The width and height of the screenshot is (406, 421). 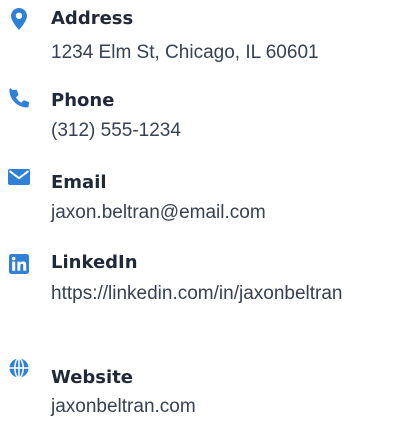 What do you see at coordinates (19, 177) in the screenshot?
I see `envelope-icon` at bounding box center [19, 177].